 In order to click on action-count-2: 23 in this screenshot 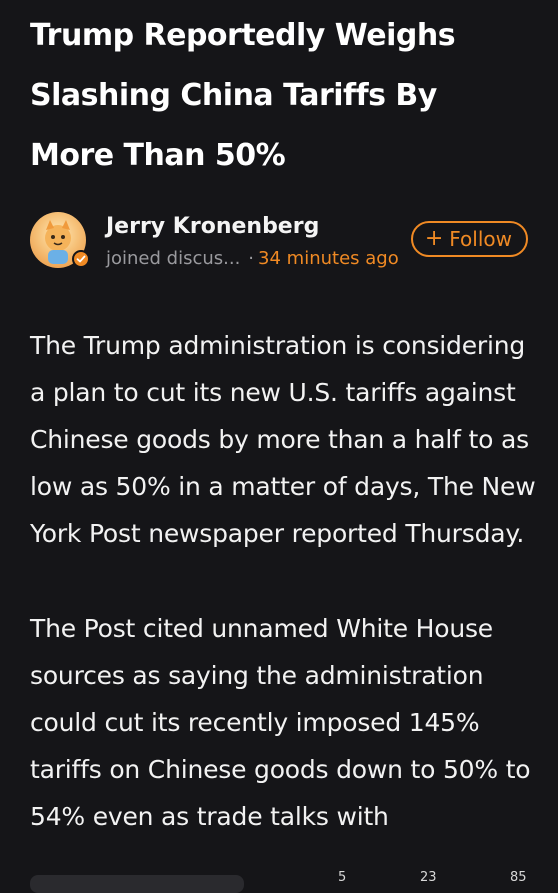, I will do `click(428, 877)`.